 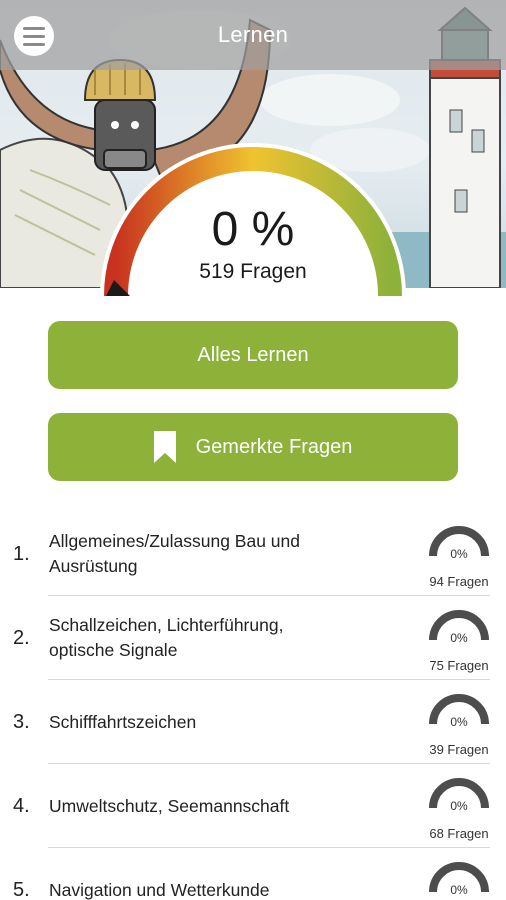 I want to click on category-number: 1., so click(x=21, y=553).